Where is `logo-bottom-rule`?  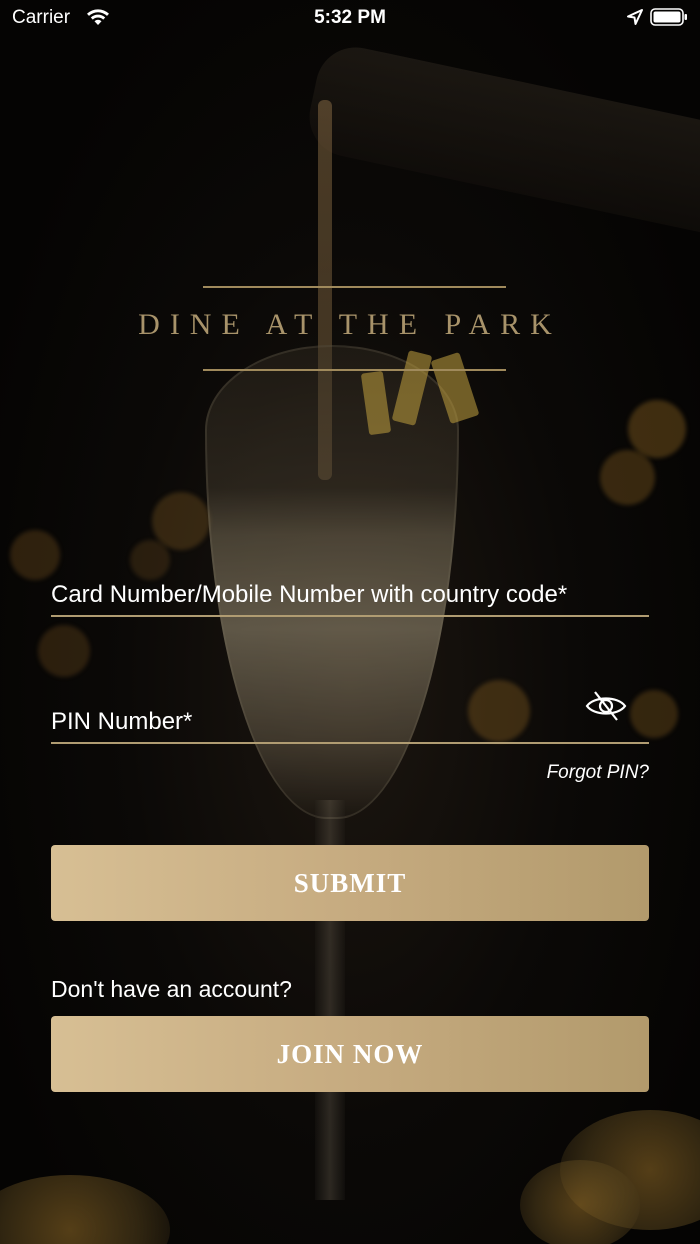
logo-bottom-rule is located at coordinates (354, 370).